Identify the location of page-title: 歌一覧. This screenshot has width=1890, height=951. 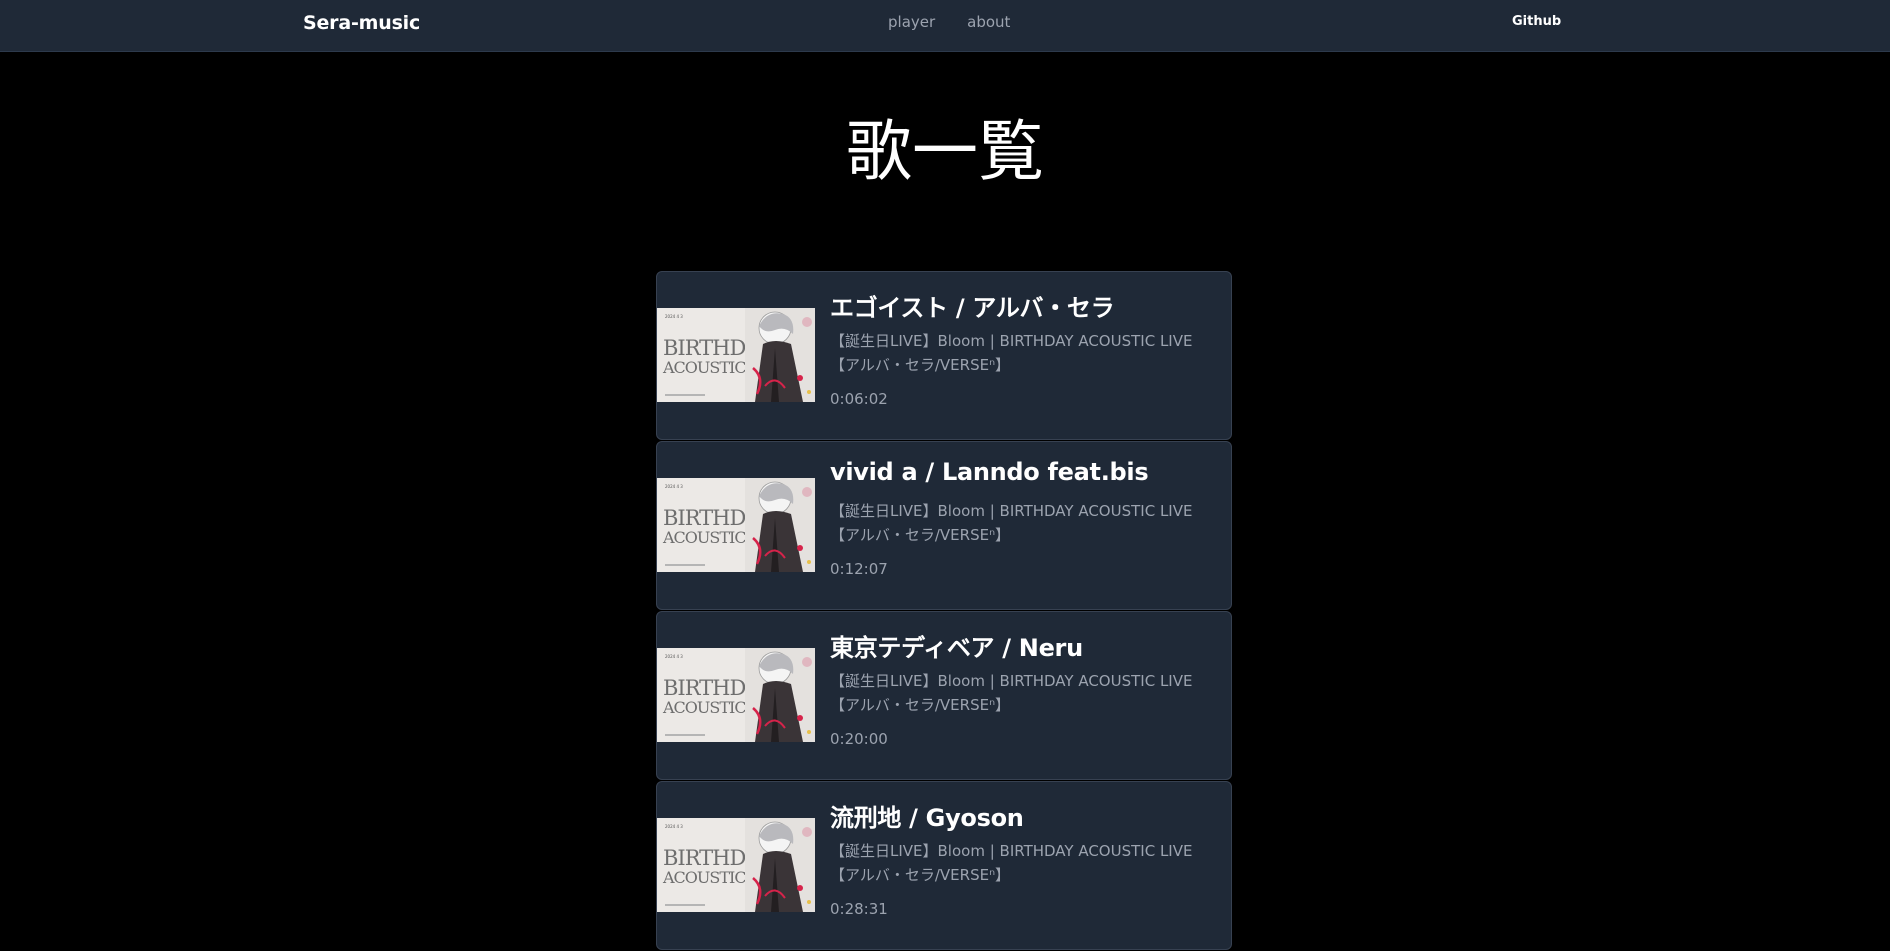
(945, 151).